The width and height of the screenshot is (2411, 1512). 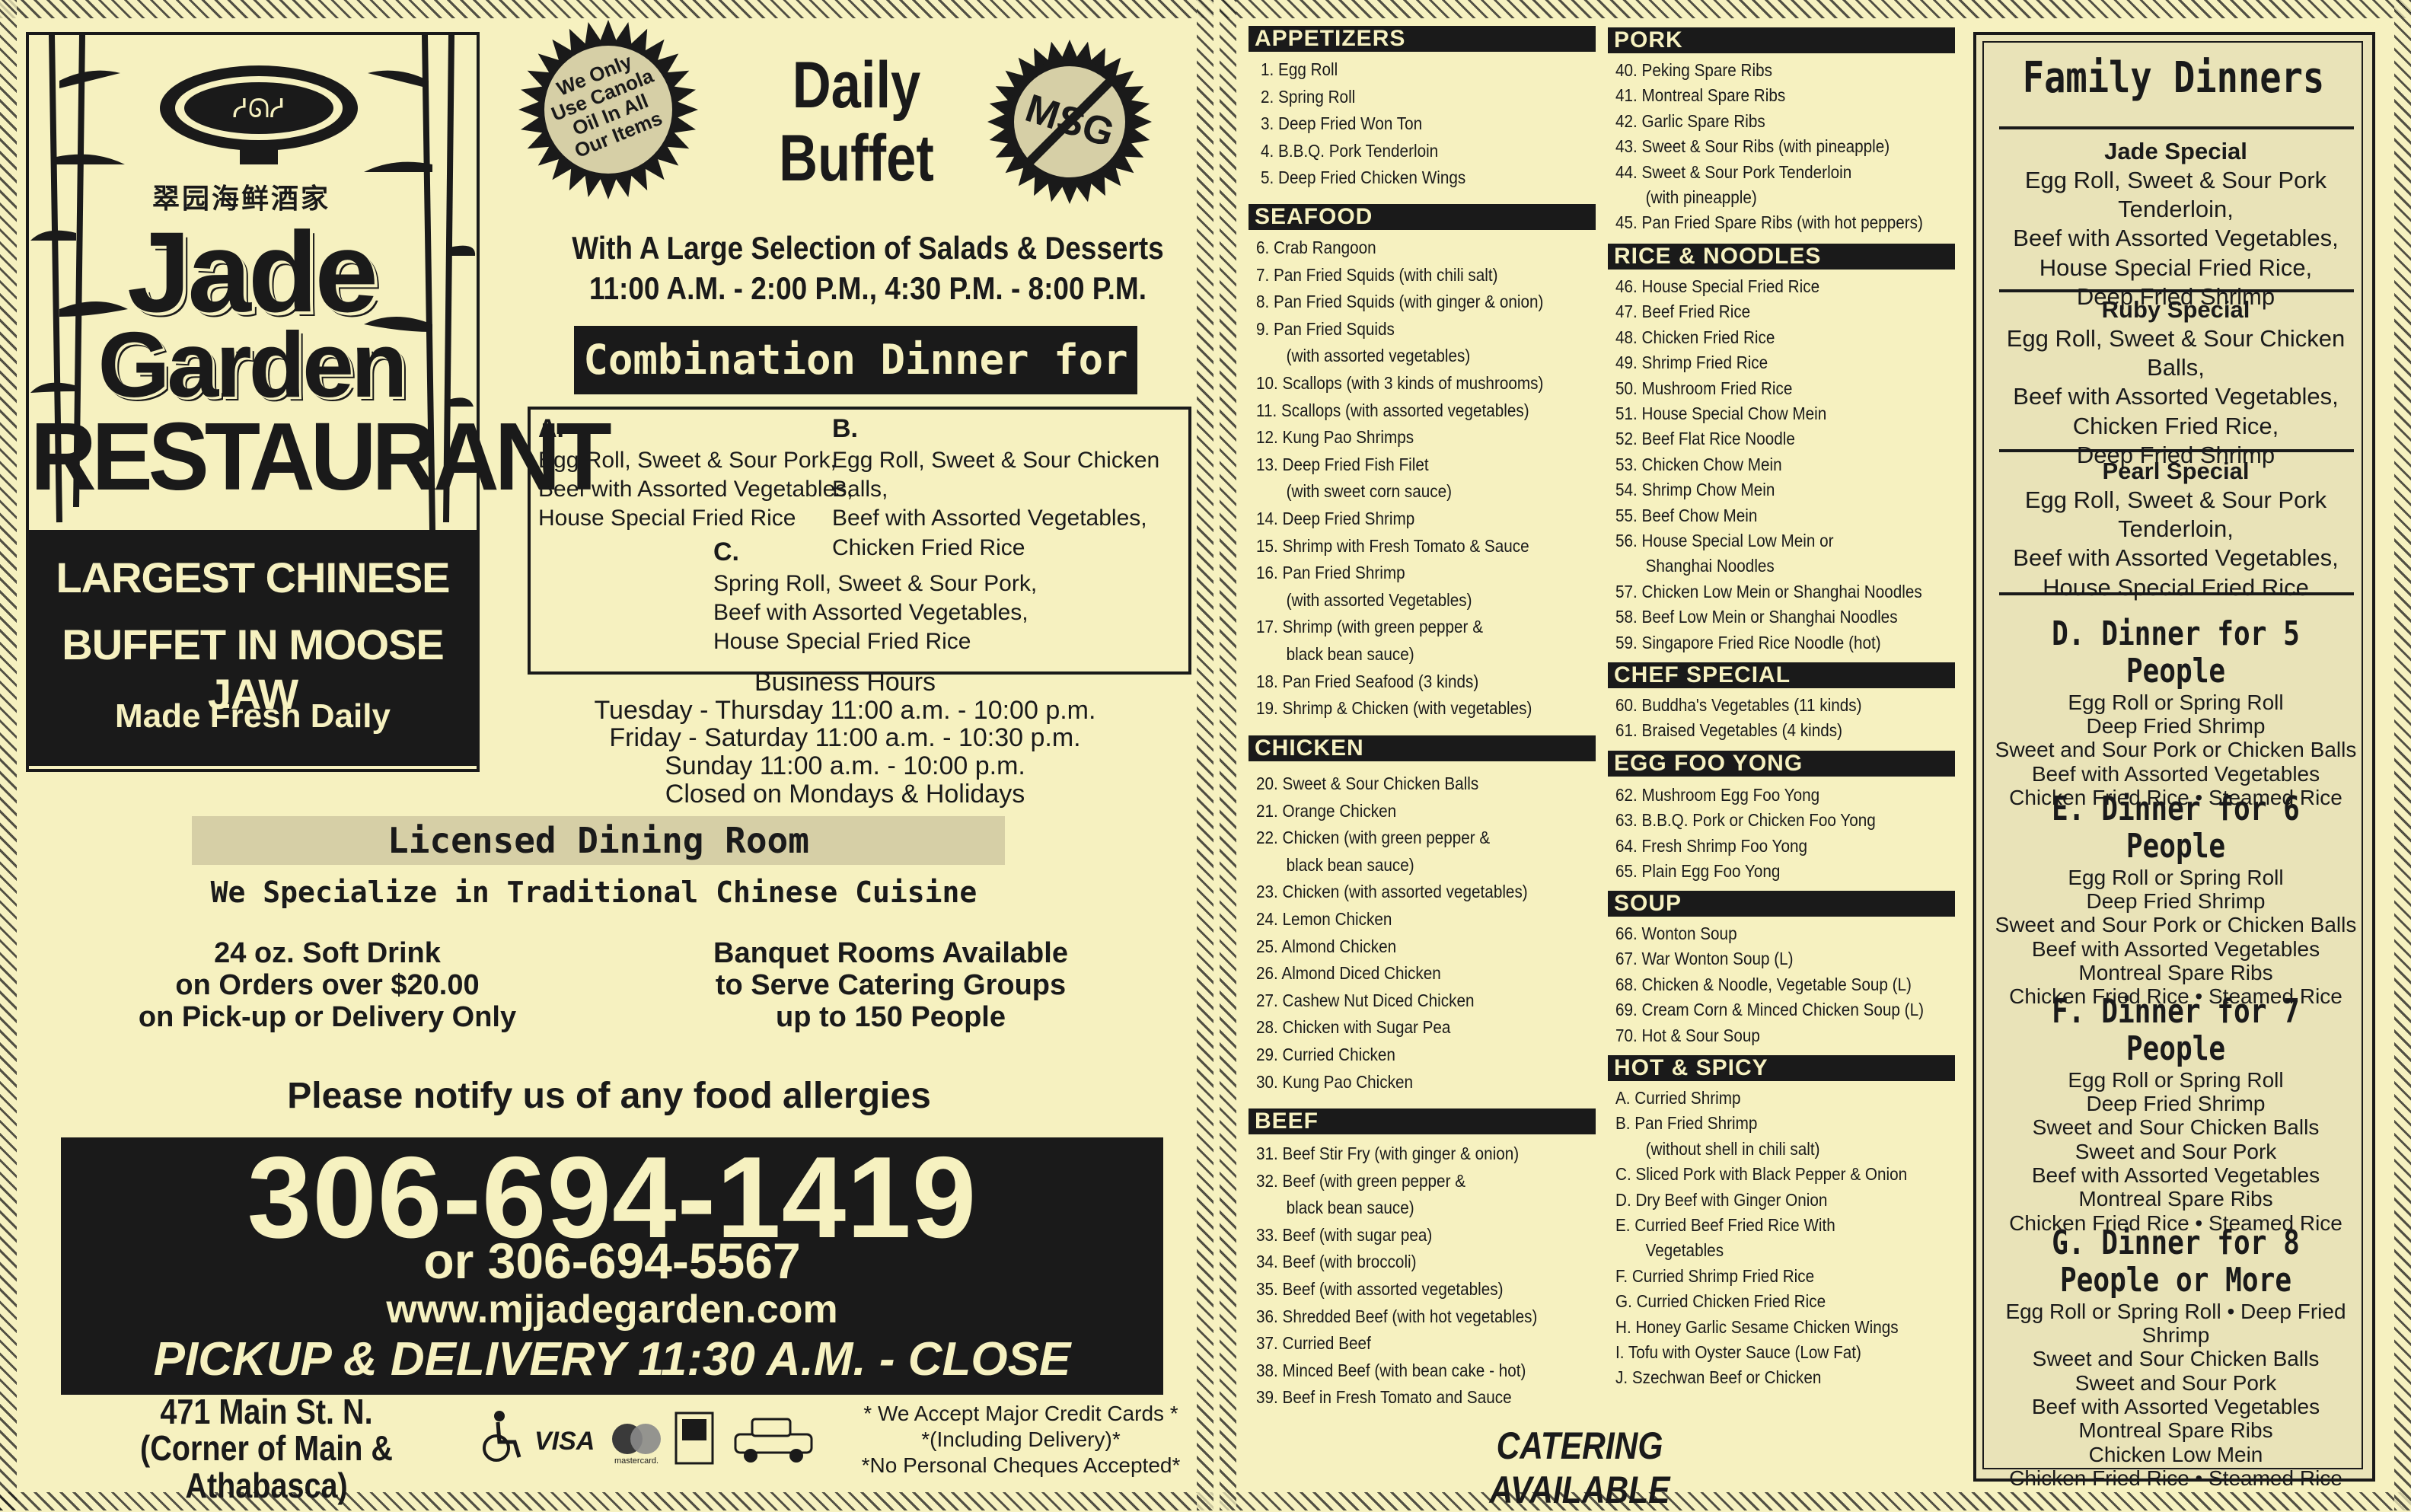 I want to click on family-pearl-name: Pearl Special, so click(x=2176, y=471).